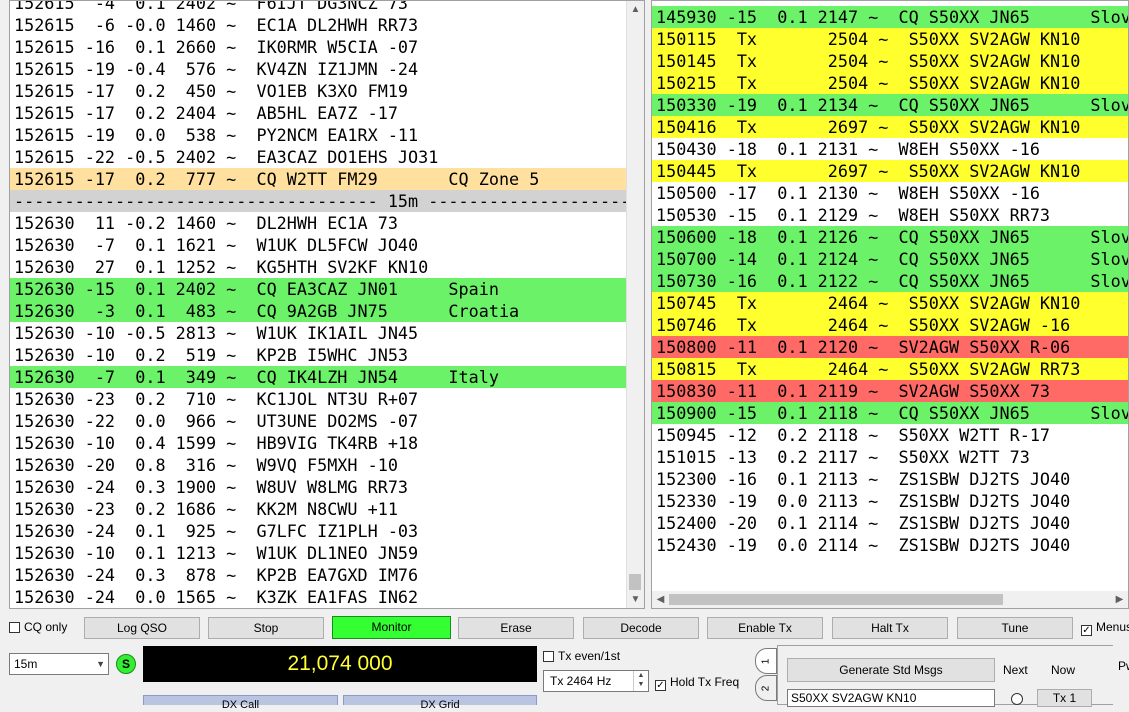 The width and height of the screenshot is (1129, 712). I want to click on tab-1: 1, so click(766, 661).